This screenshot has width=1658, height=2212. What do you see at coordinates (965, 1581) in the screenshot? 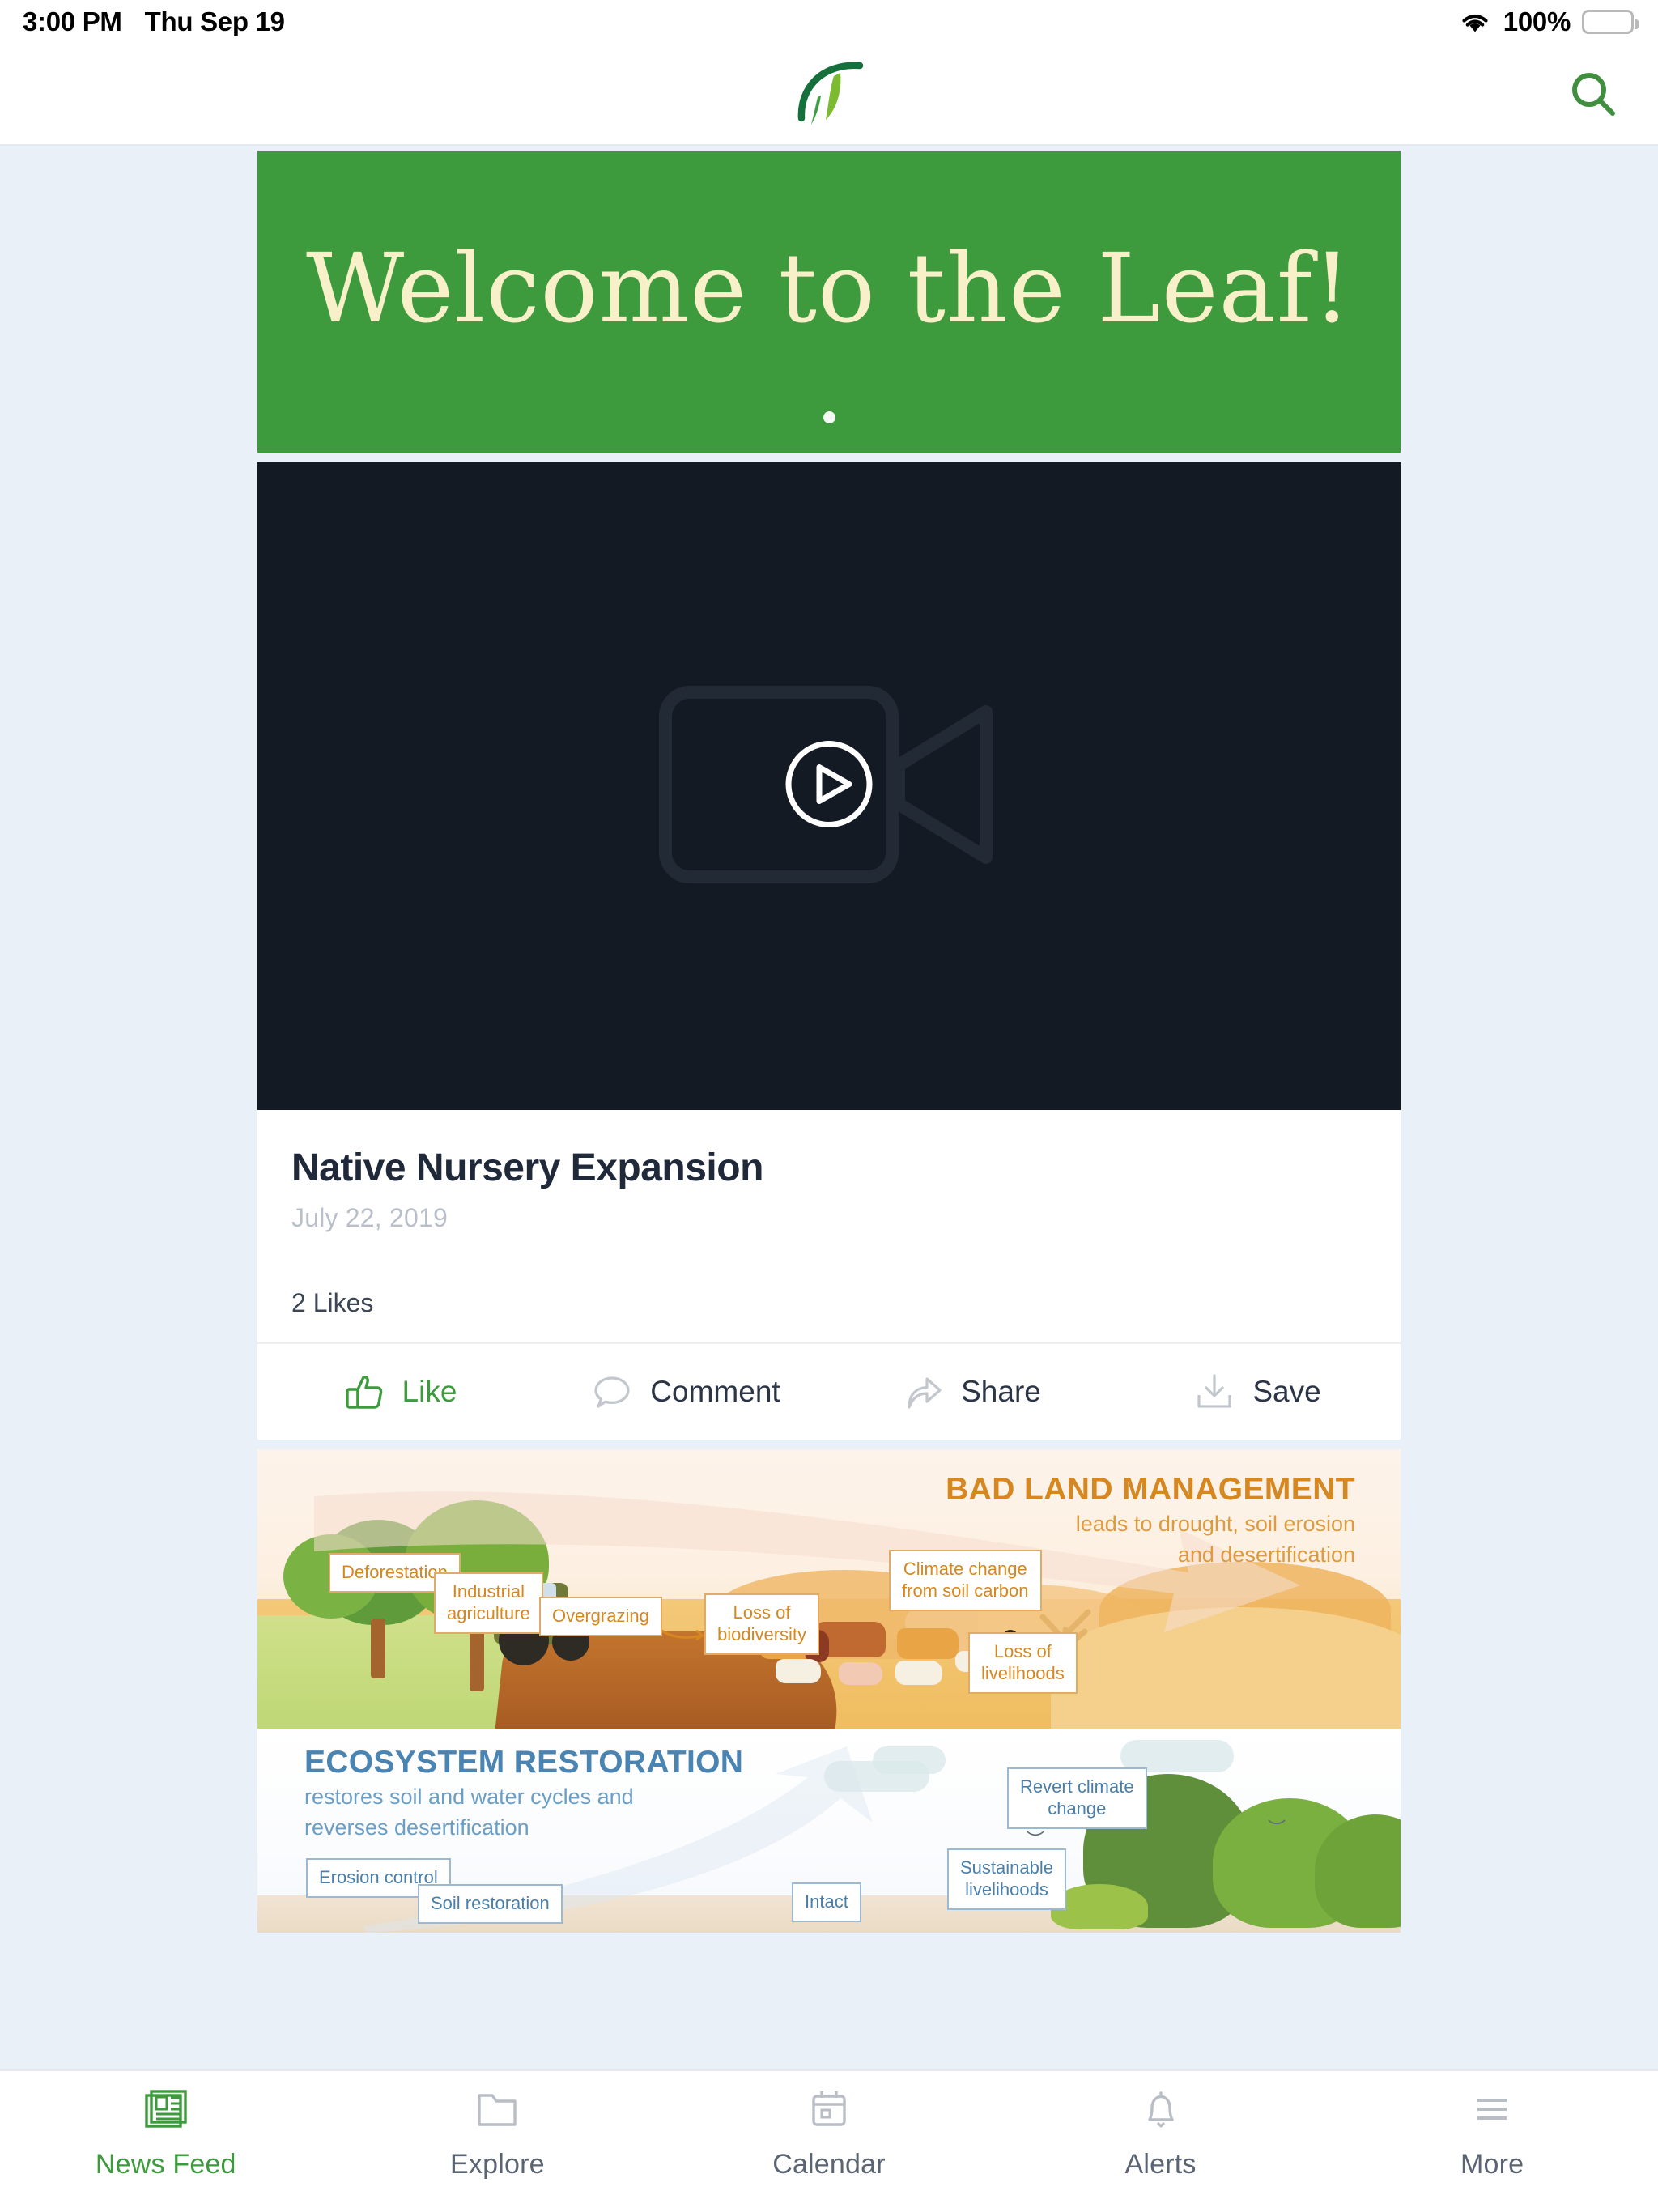
I see `infographic-label-climate-change: Climate change from soil carbon` at bounding box center [965, 1581].